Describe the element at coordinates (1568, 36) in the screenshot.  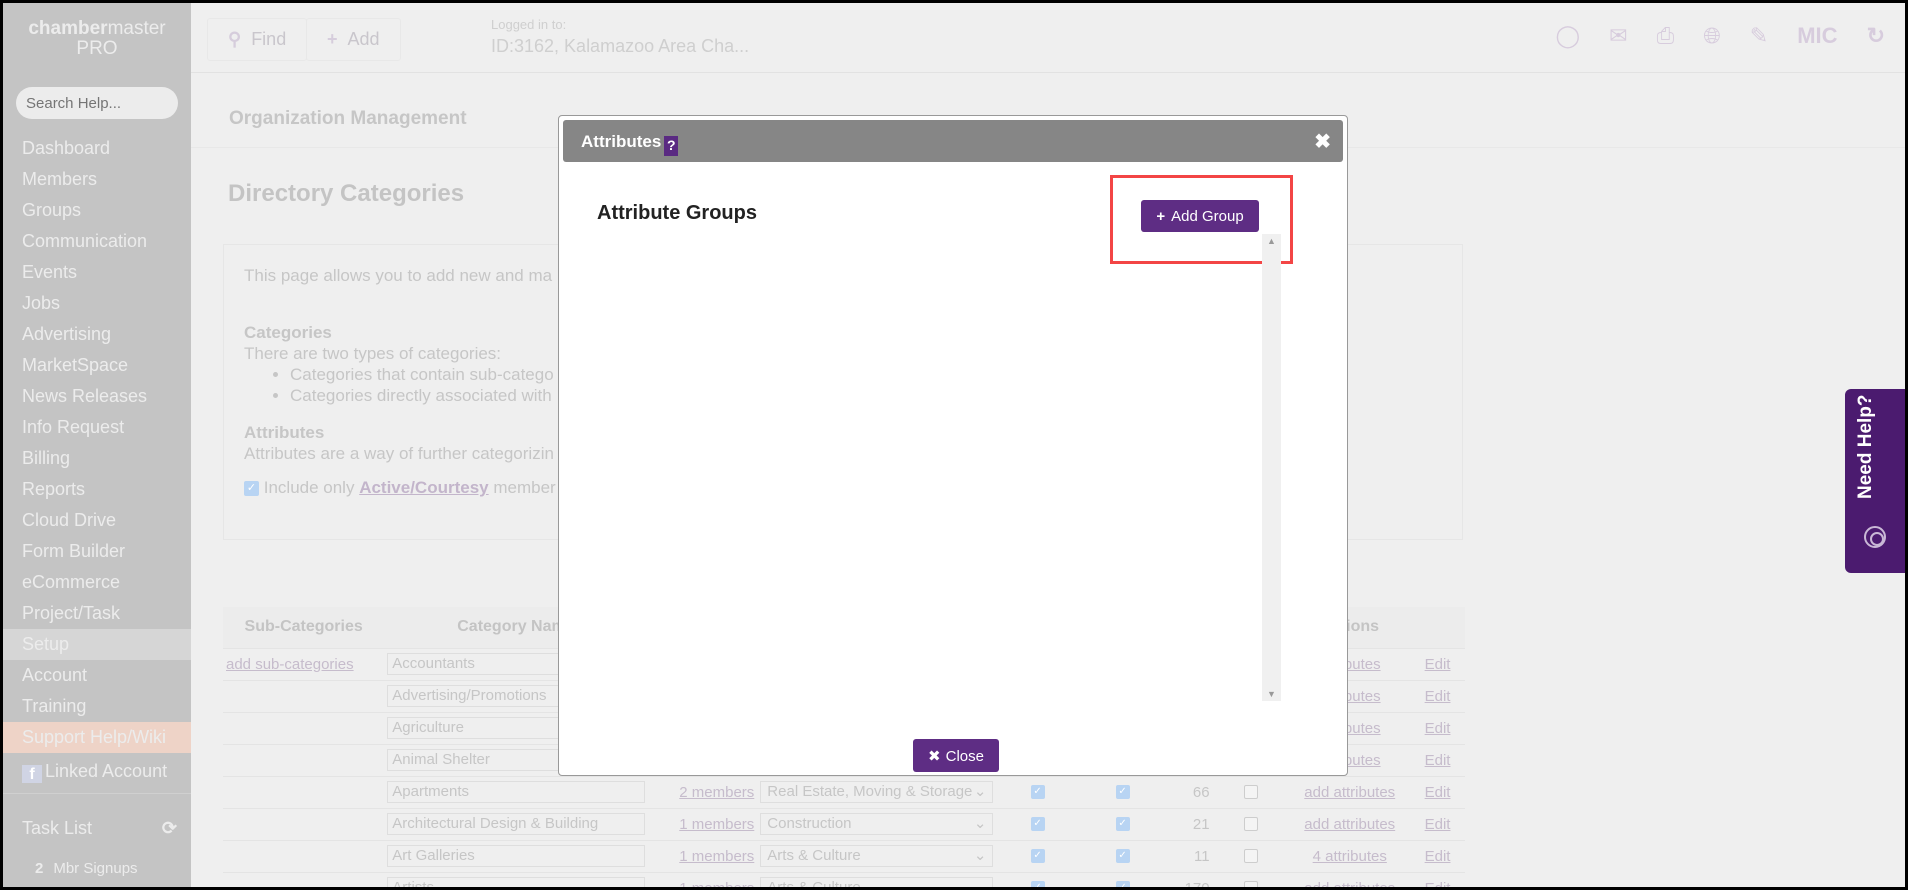
I see `lightbulb-icon: ◯` at that location.